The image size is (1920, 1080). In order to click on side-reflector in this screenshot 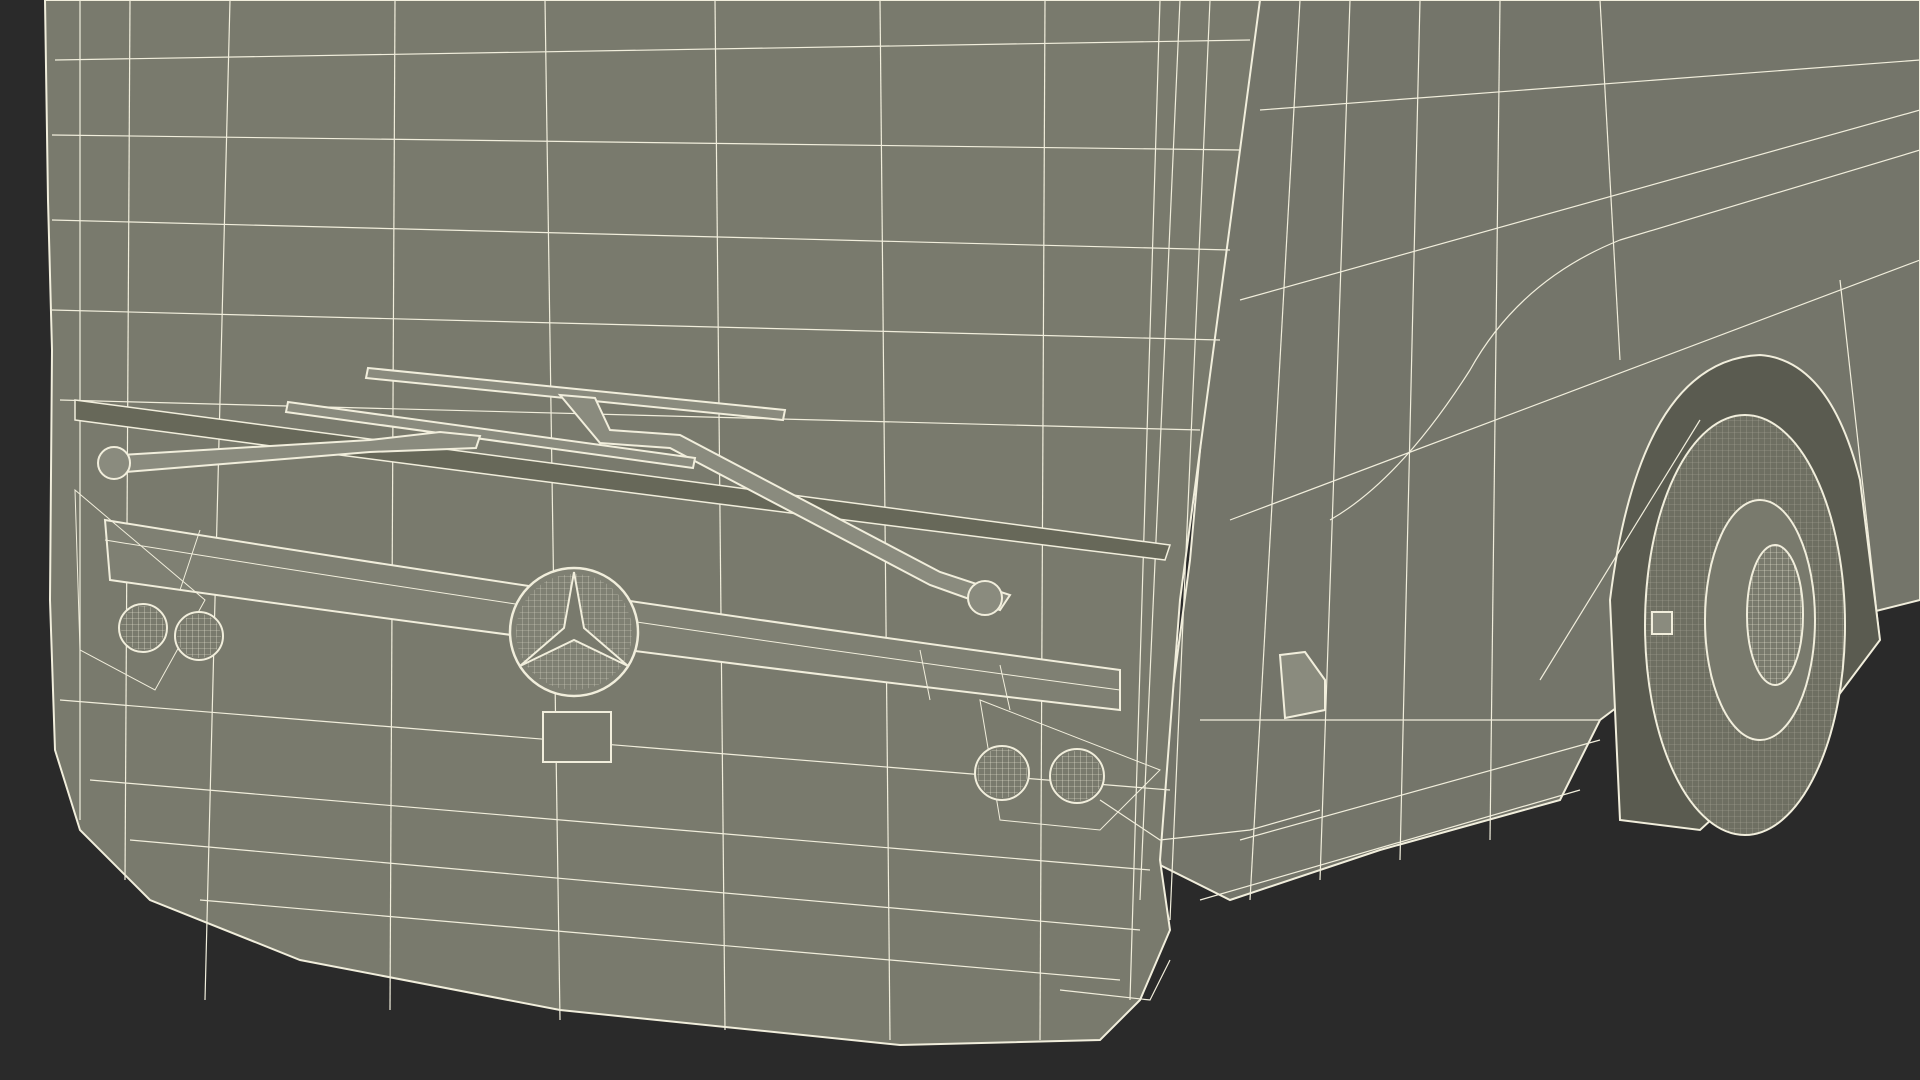, I will do `click(1662, 623)`.